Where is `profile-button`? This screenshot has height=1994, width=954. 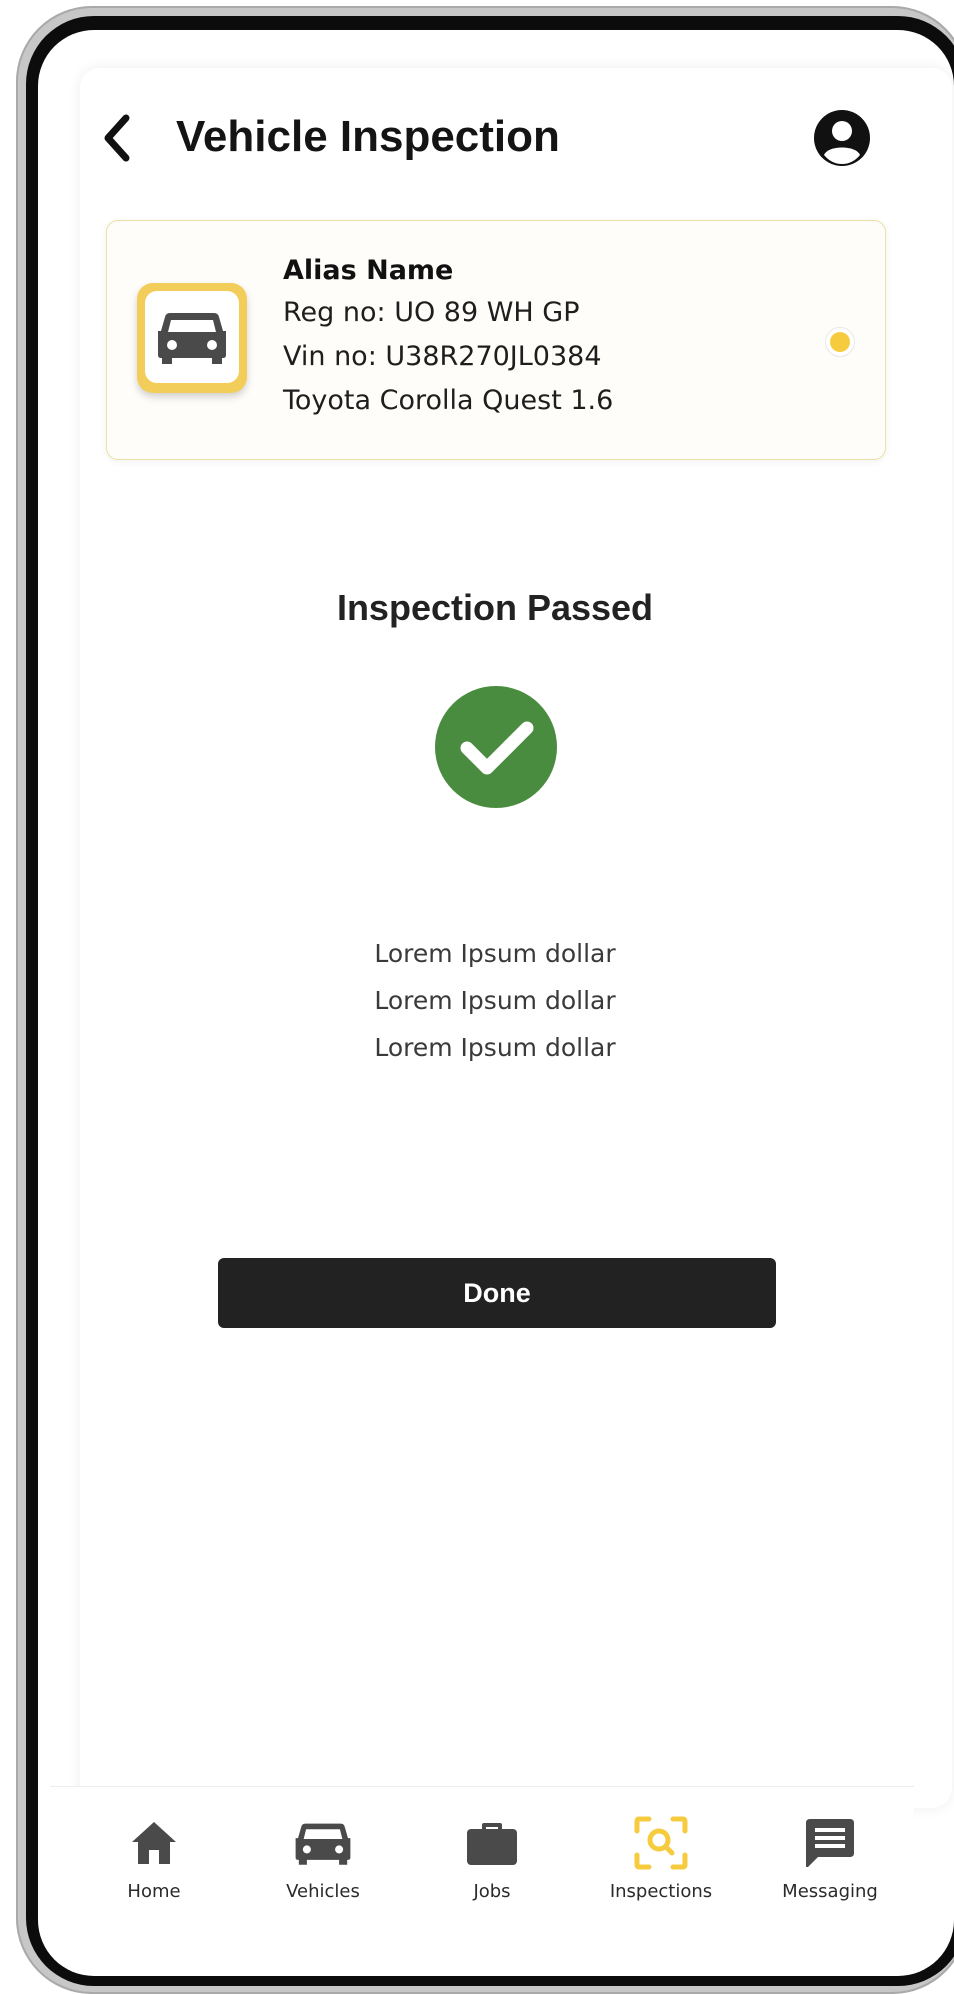
profile-button is located at coordinates (842, 138).